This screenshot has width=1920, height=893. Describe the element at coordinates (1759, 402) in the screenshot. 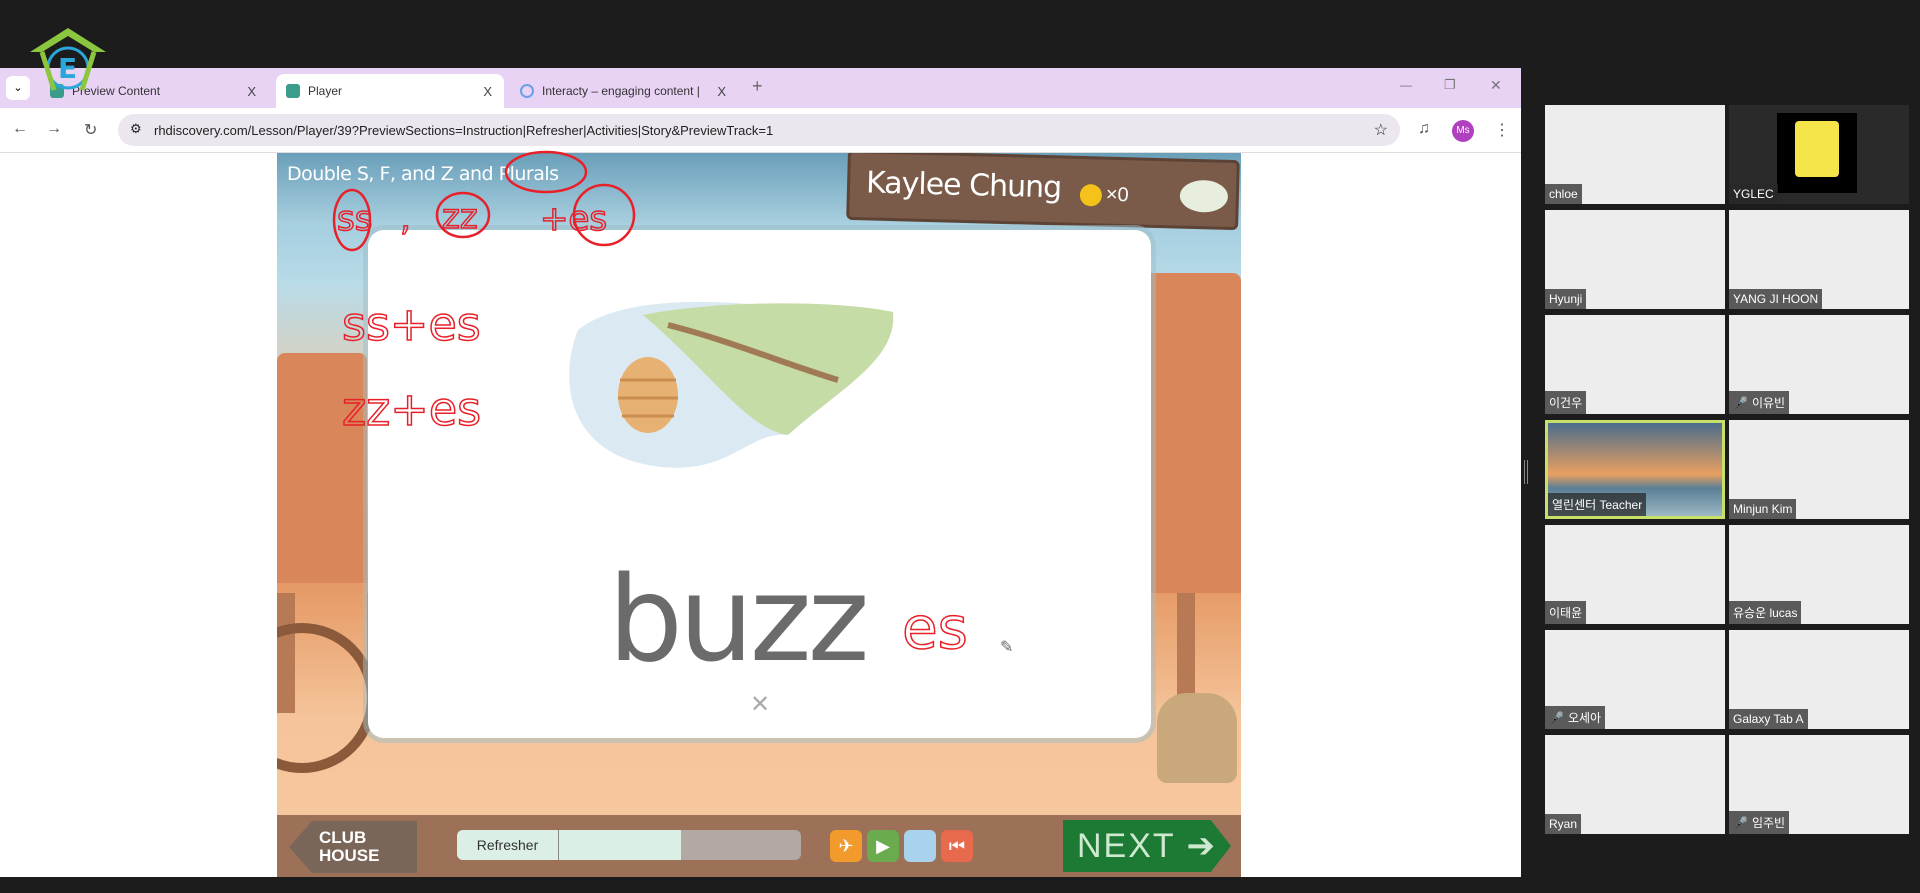

I see `participant-name: 🎤 이유빈` at that location.